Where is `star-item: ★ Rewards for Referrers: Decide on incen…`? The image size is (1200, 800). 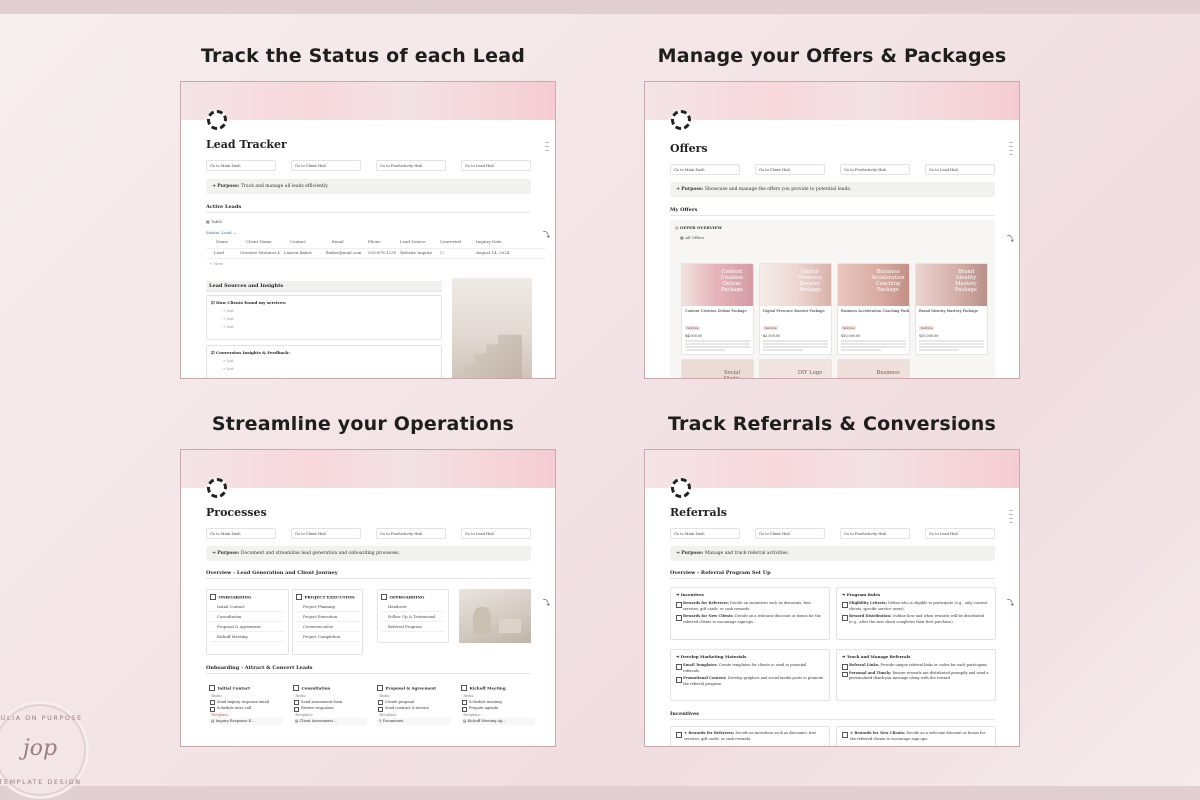 star-item: ★ Rewards for Referrers: Decide on incen… is located at coordinates (750, 736).